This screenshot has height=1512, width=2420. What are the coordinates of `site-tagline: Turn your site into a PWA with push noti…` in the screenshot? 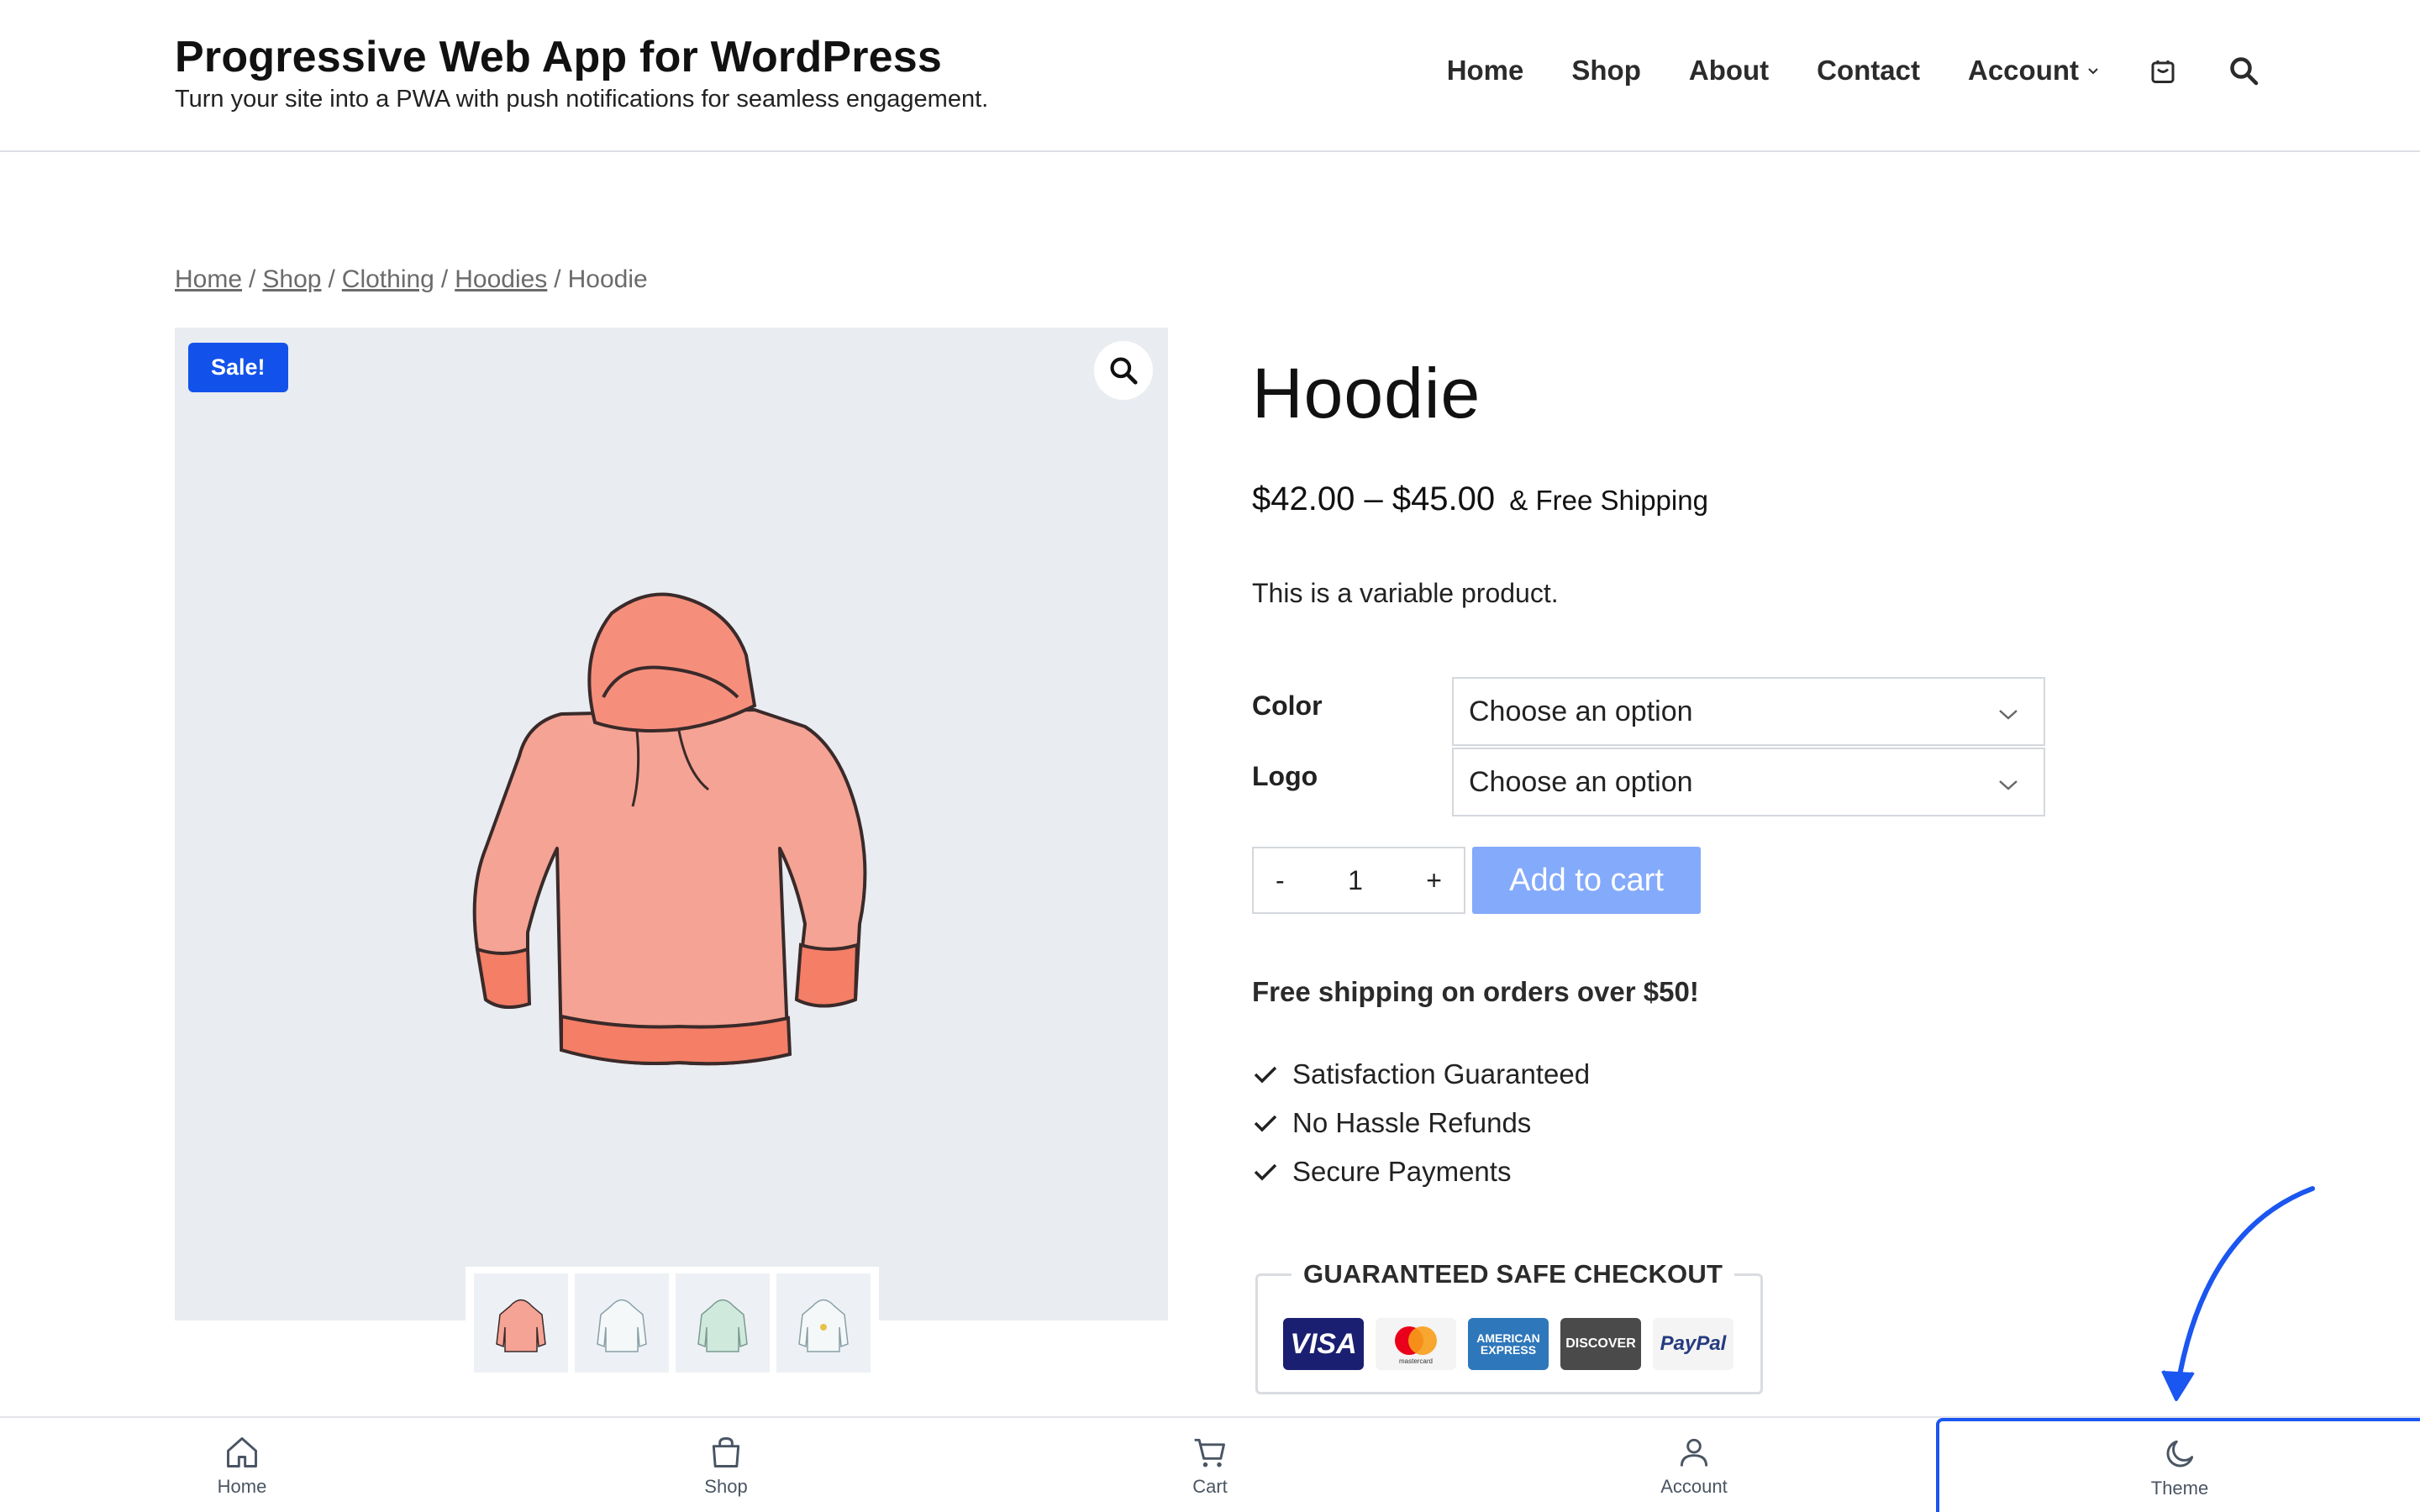 It's located at (582, 99).